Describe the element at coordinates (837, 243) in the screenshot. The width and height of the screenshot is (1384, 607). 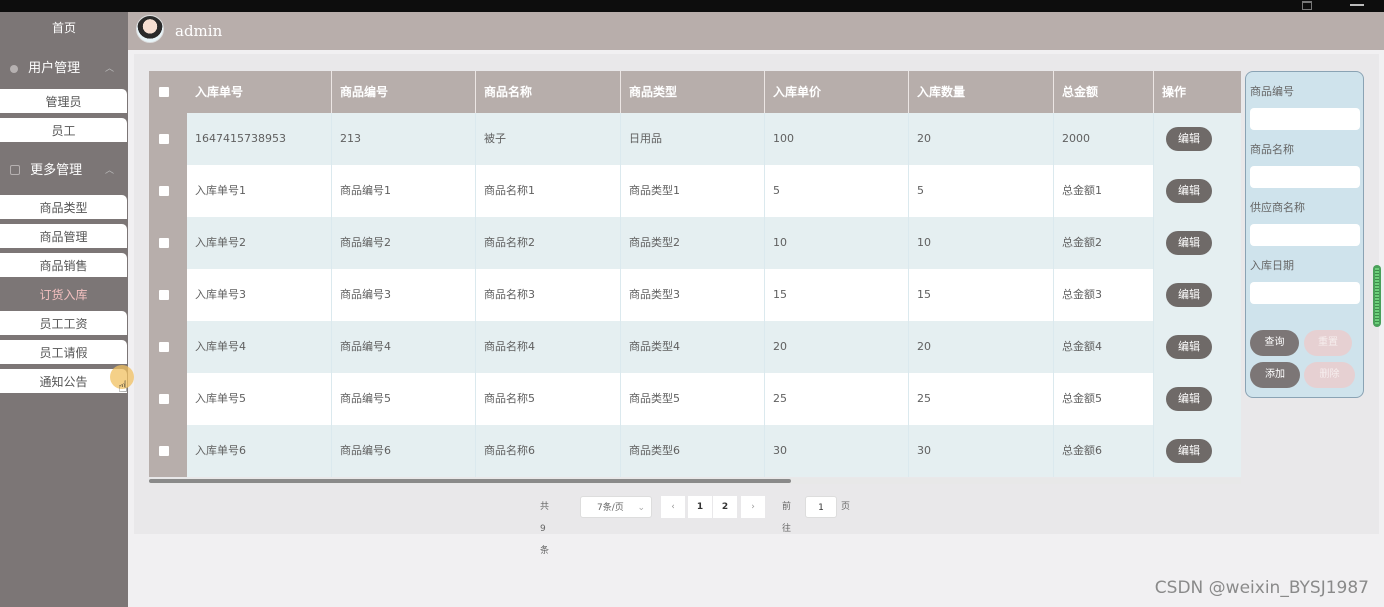
I see `table-cell: 10` at that location.